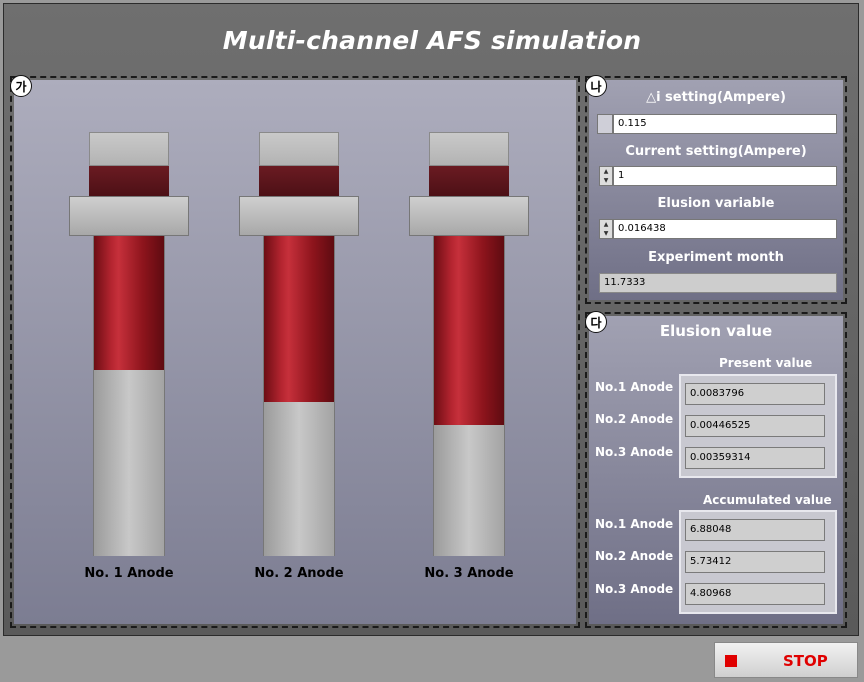 The width and height of the screenshot is (864, 682). I want to click on anode-2: No. 2 Anode, so click(299, 367).